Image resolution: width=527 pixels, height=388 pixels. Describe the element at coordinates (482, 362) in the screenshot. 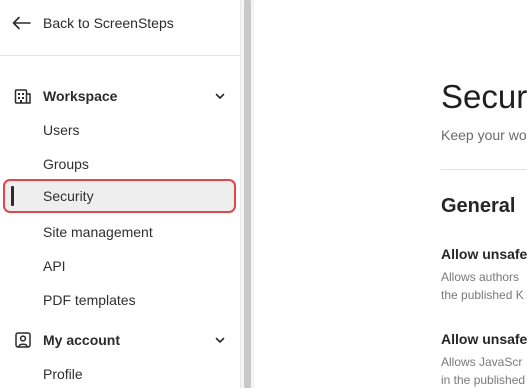

I see `setting-description: Allows JavaScr` at that location.